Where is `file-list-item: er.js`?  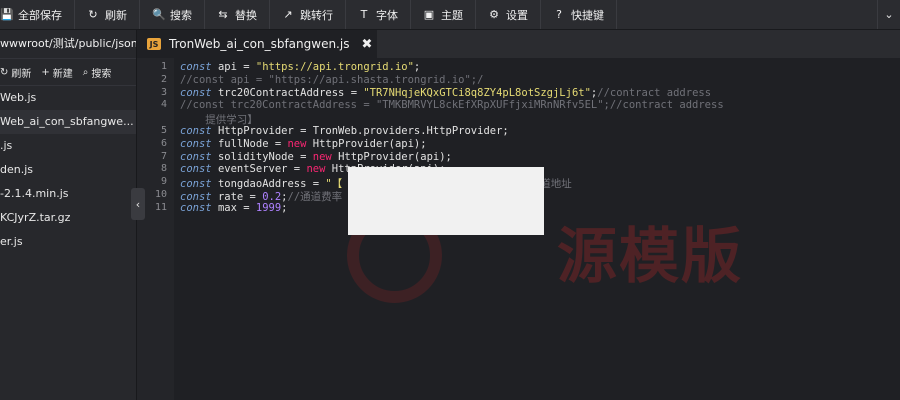 file-list-item: er.js is located at coordinates (68, 242).